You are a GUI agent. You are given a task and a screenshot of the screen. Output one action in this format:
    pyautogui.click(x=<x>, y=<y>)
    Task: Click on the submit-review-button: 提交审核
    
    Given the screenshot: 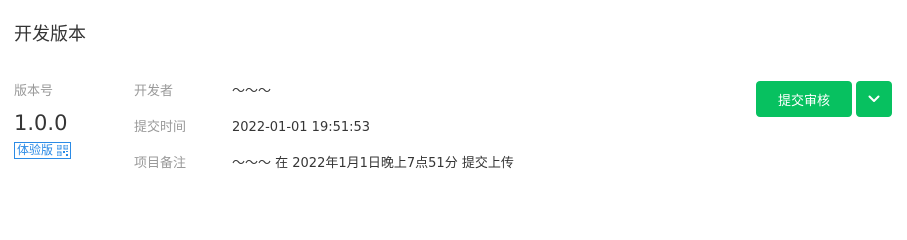 What is the action you would take?
    pyautogui.click(x=804, y=99)
    